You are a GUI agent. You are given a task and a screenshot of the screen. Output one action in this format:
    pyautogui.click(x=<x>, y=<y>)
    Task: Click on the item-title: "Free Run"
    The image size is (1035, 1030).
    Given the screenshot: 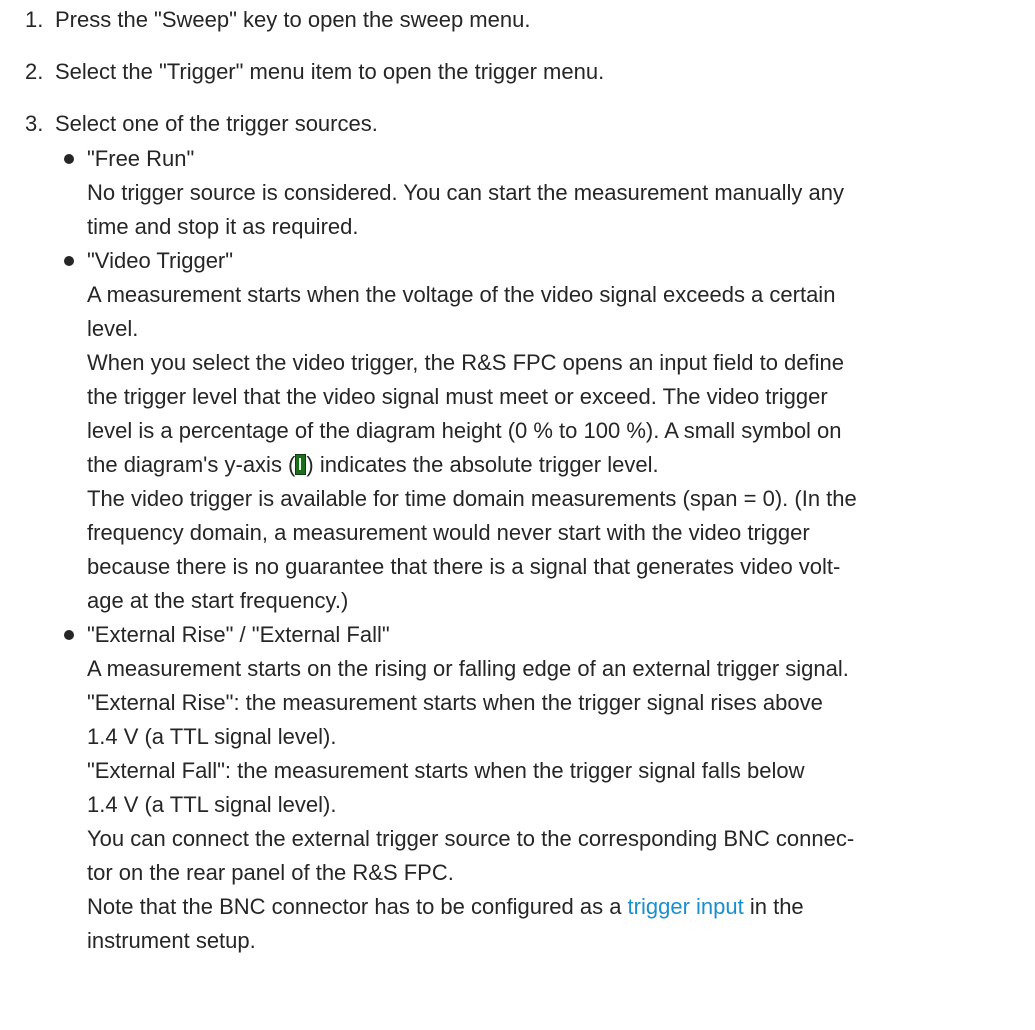 What is the action you would take?
    pyautogui.click(x=141, y=158)
    